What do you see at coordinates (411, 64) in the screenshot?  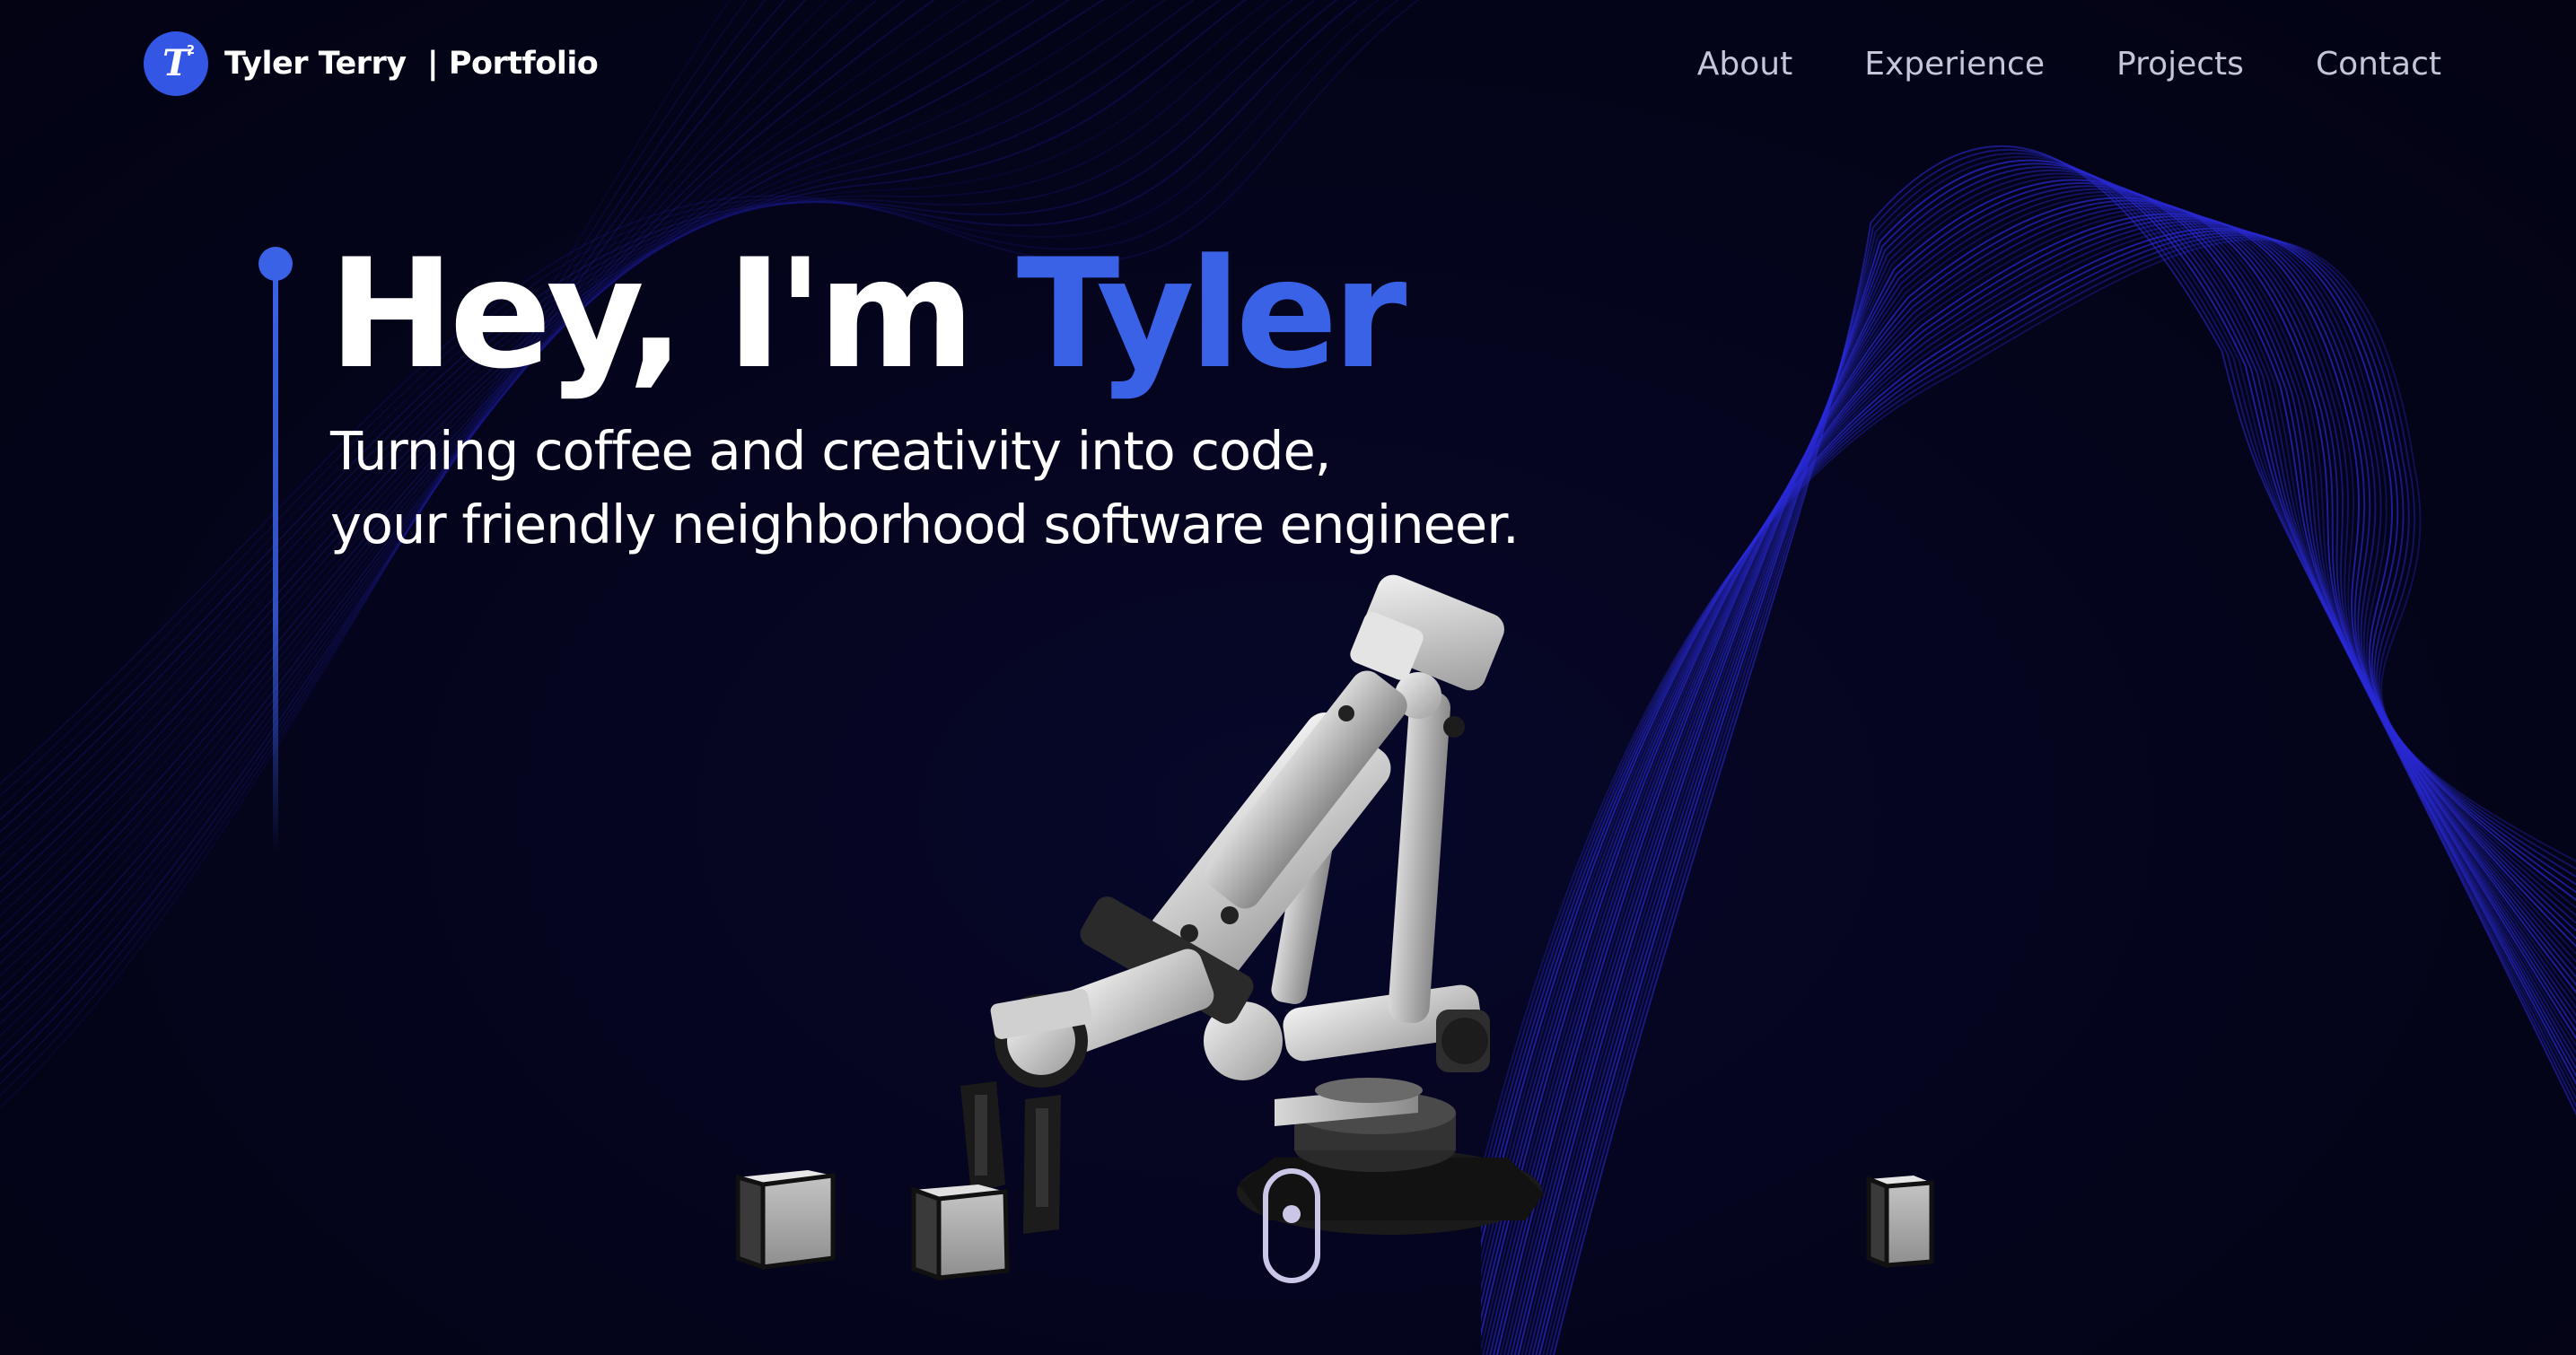 I see `brand-name: Tyler Terry | Portfolio` at bounding box center [411, 64].